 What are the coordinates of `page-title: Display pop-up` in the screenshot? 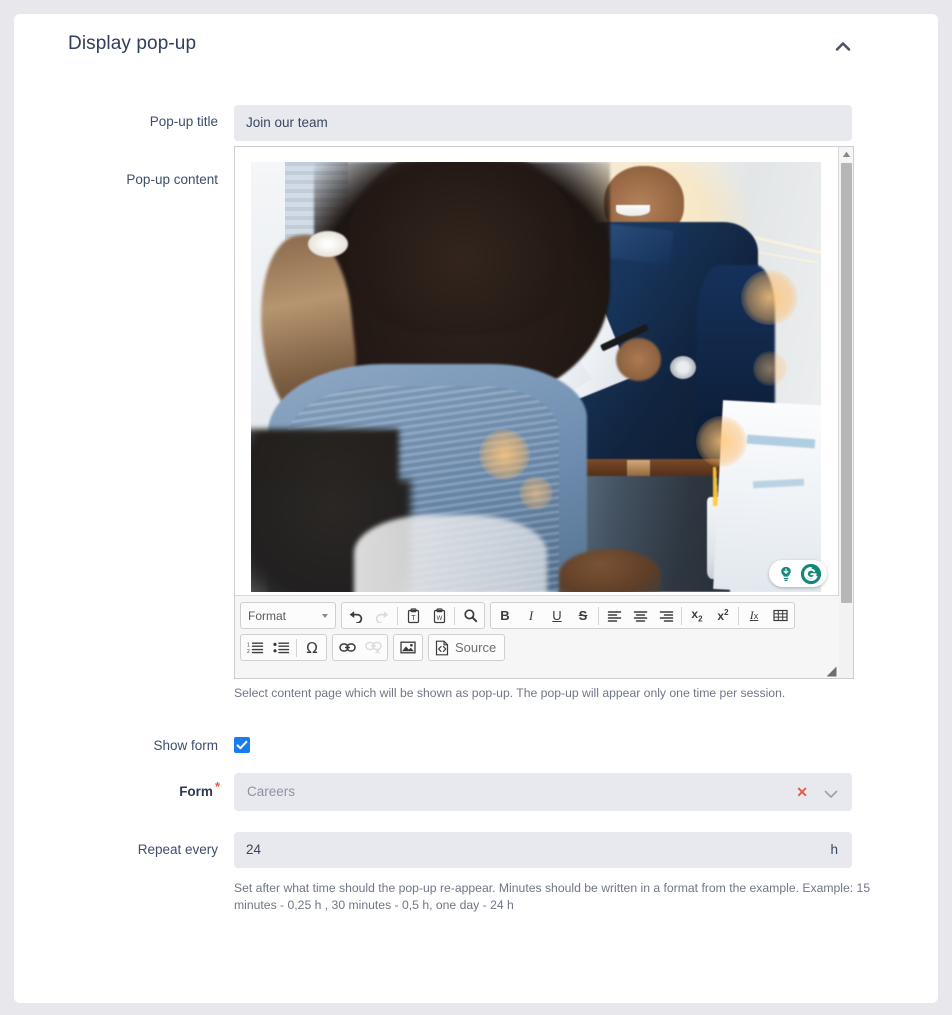 It's located at (132, 43).